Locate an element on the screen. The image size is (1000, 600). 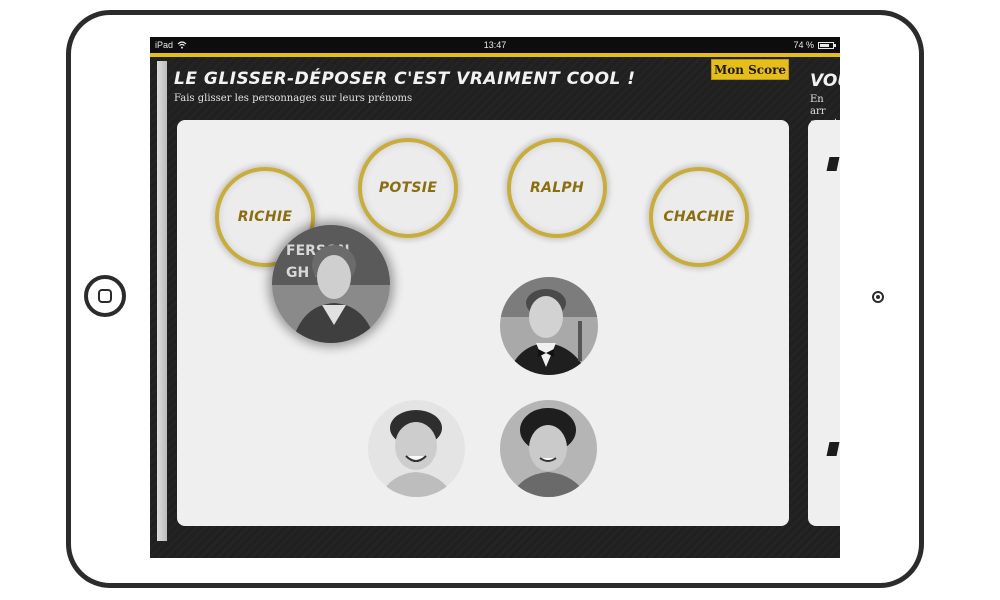
battery-percent: 74 % is located at coordinates (803, 45).